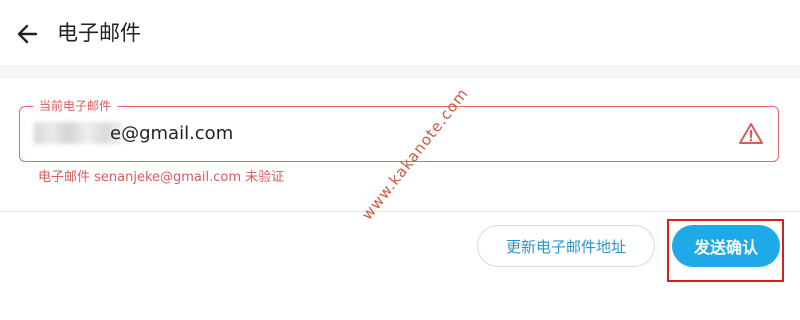  What do you see at coordinates (172, 133) in the screenshot?
I see `current-email-value: e@gmail.com` at bounding box center [172, 133].